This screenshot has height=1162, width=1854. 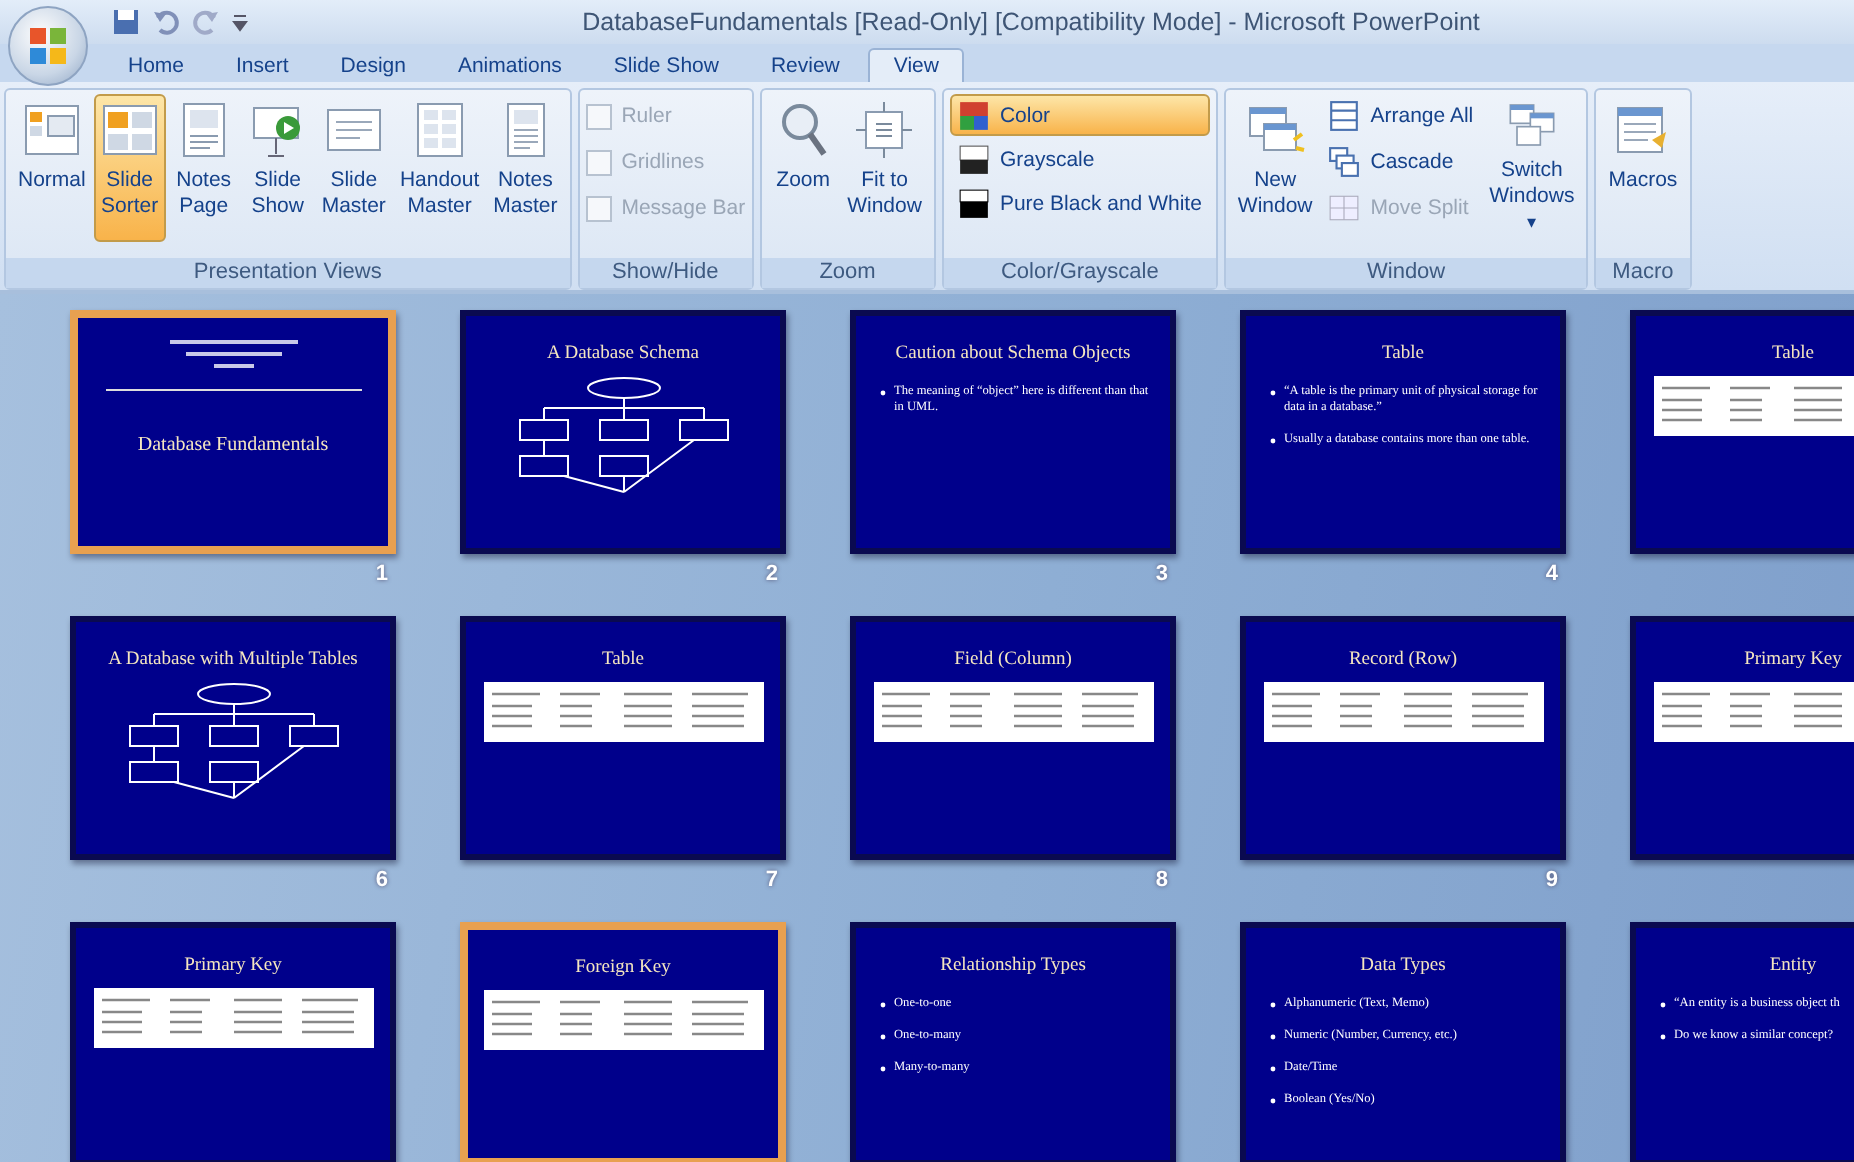 I want to click on slide-thumbnail: A Database Schema, so click(x=623, y=432).